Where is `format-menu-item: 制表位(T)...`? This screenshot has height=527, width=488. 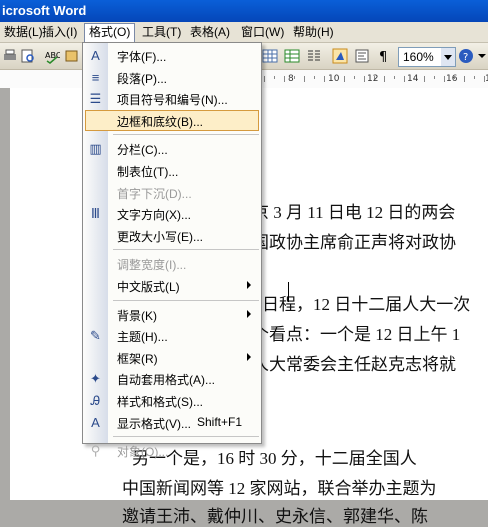 format-menu-item: 制表位(T)... is located at coordinates (172, 170).